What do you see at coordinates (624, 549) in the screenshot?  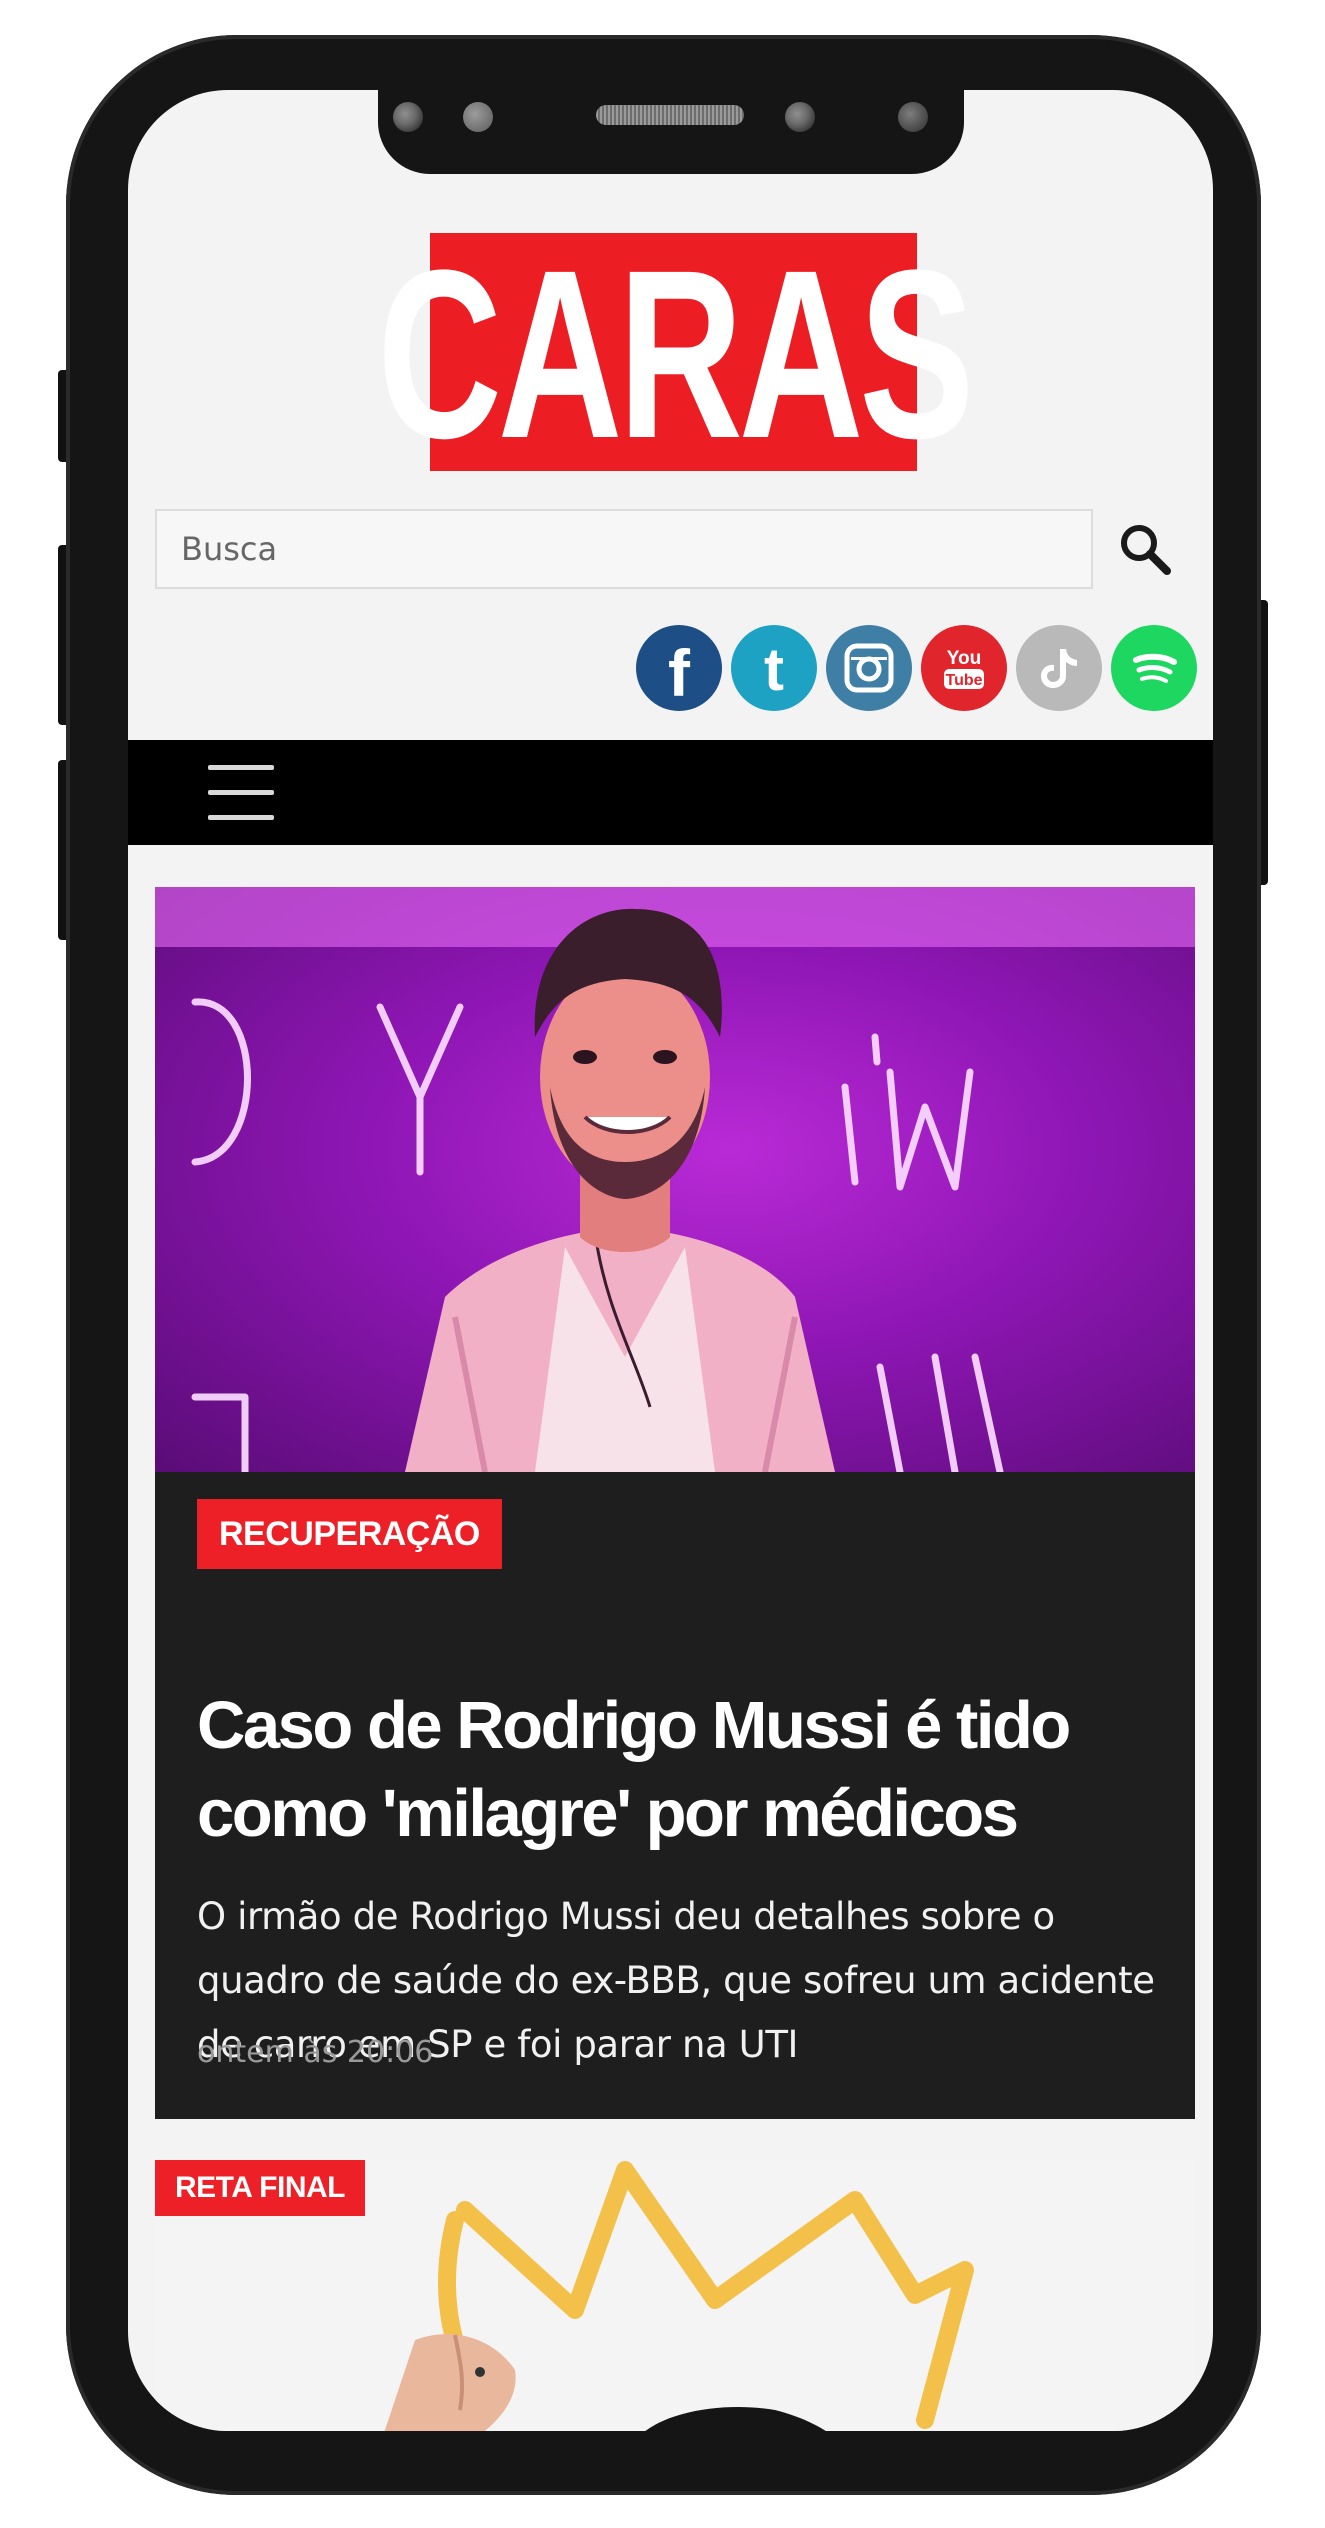 I see `search-input` at bounding box center [624, 549].